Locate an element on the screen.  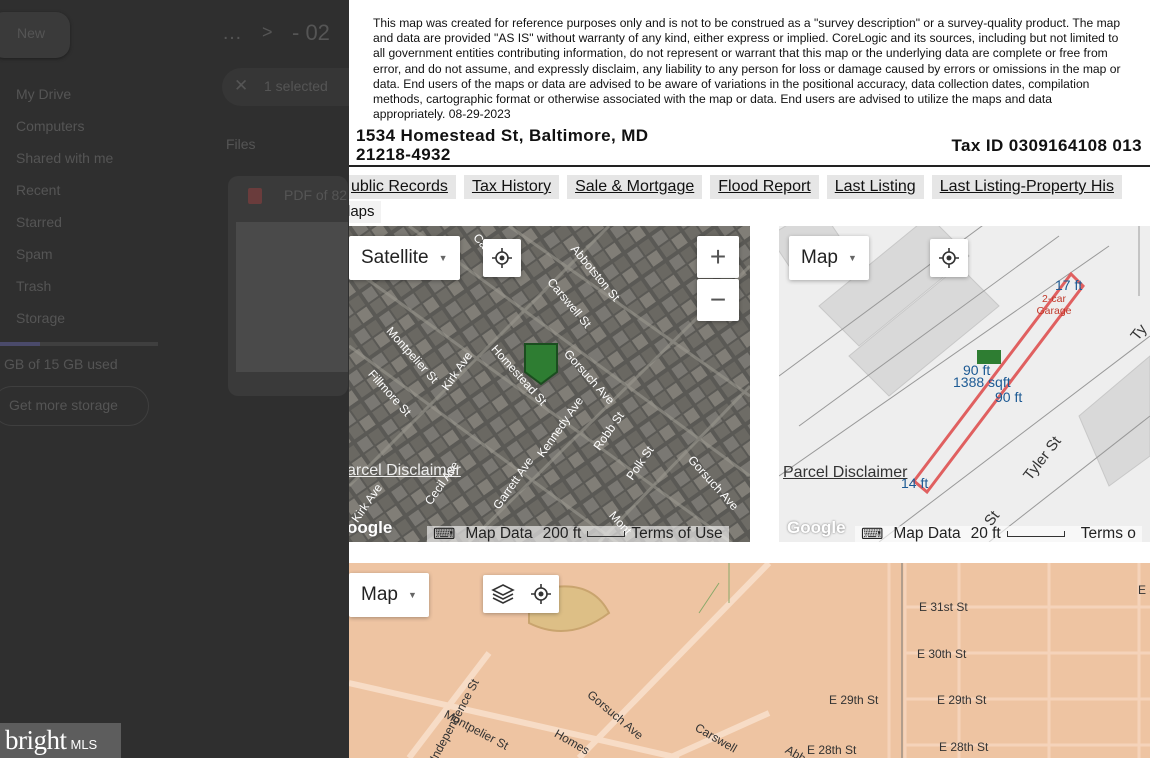
tab-public-records: ublic Records is located at coordinates (402, 187).